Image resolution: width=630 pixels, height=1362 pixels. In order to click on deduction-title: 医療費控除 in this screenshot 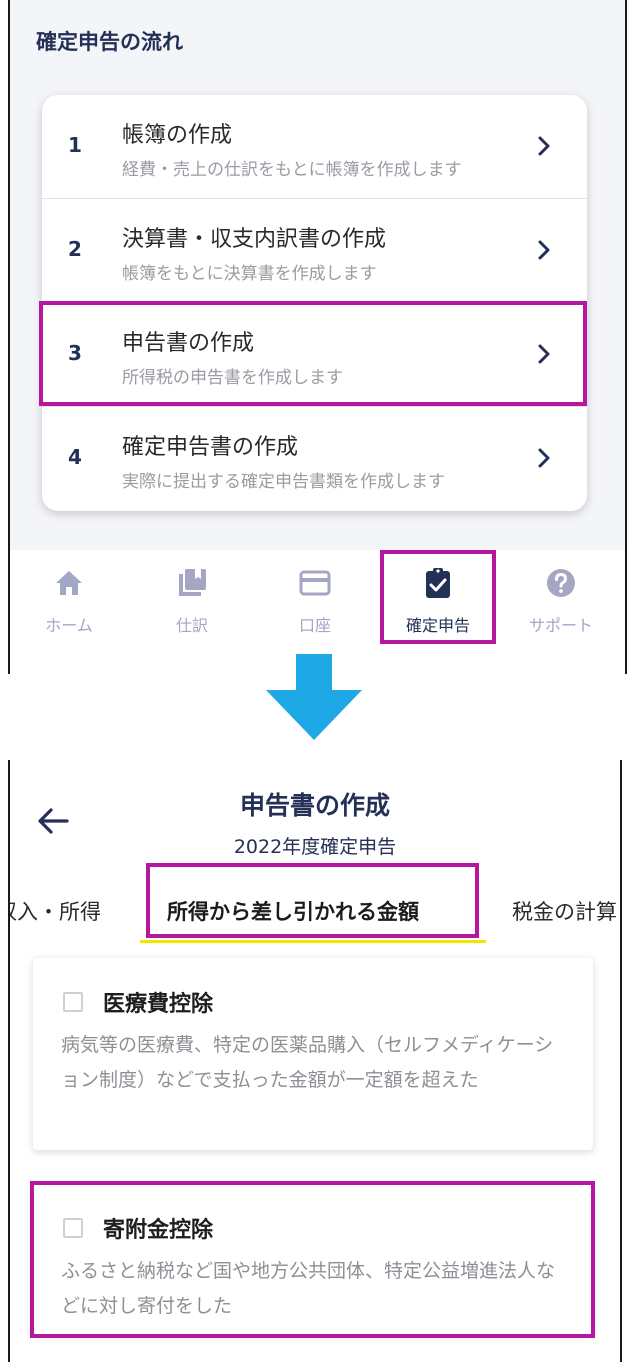, I will do `click(158, 1004)`.